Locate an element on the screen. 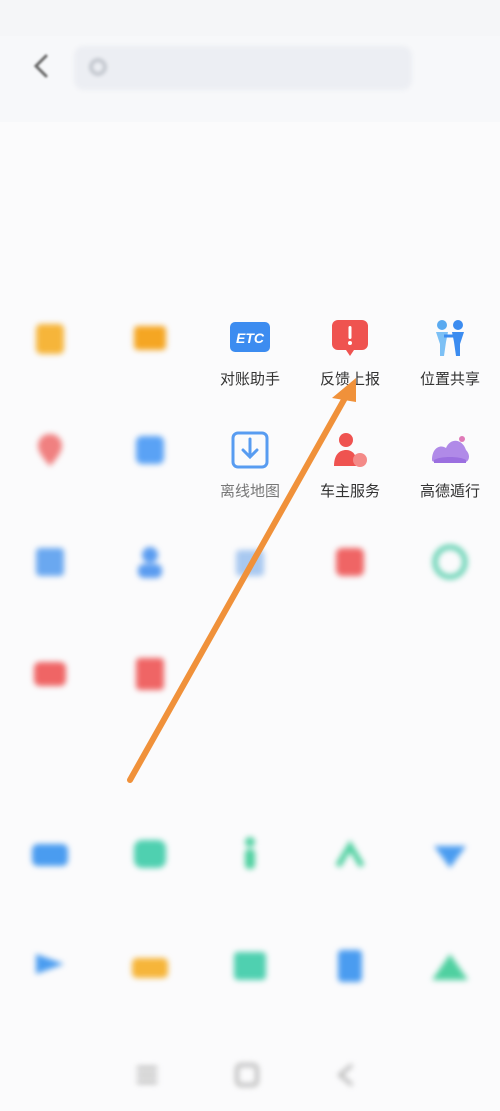  tool-item-location-share: 位置共享 is located at coordinates (450, 358).